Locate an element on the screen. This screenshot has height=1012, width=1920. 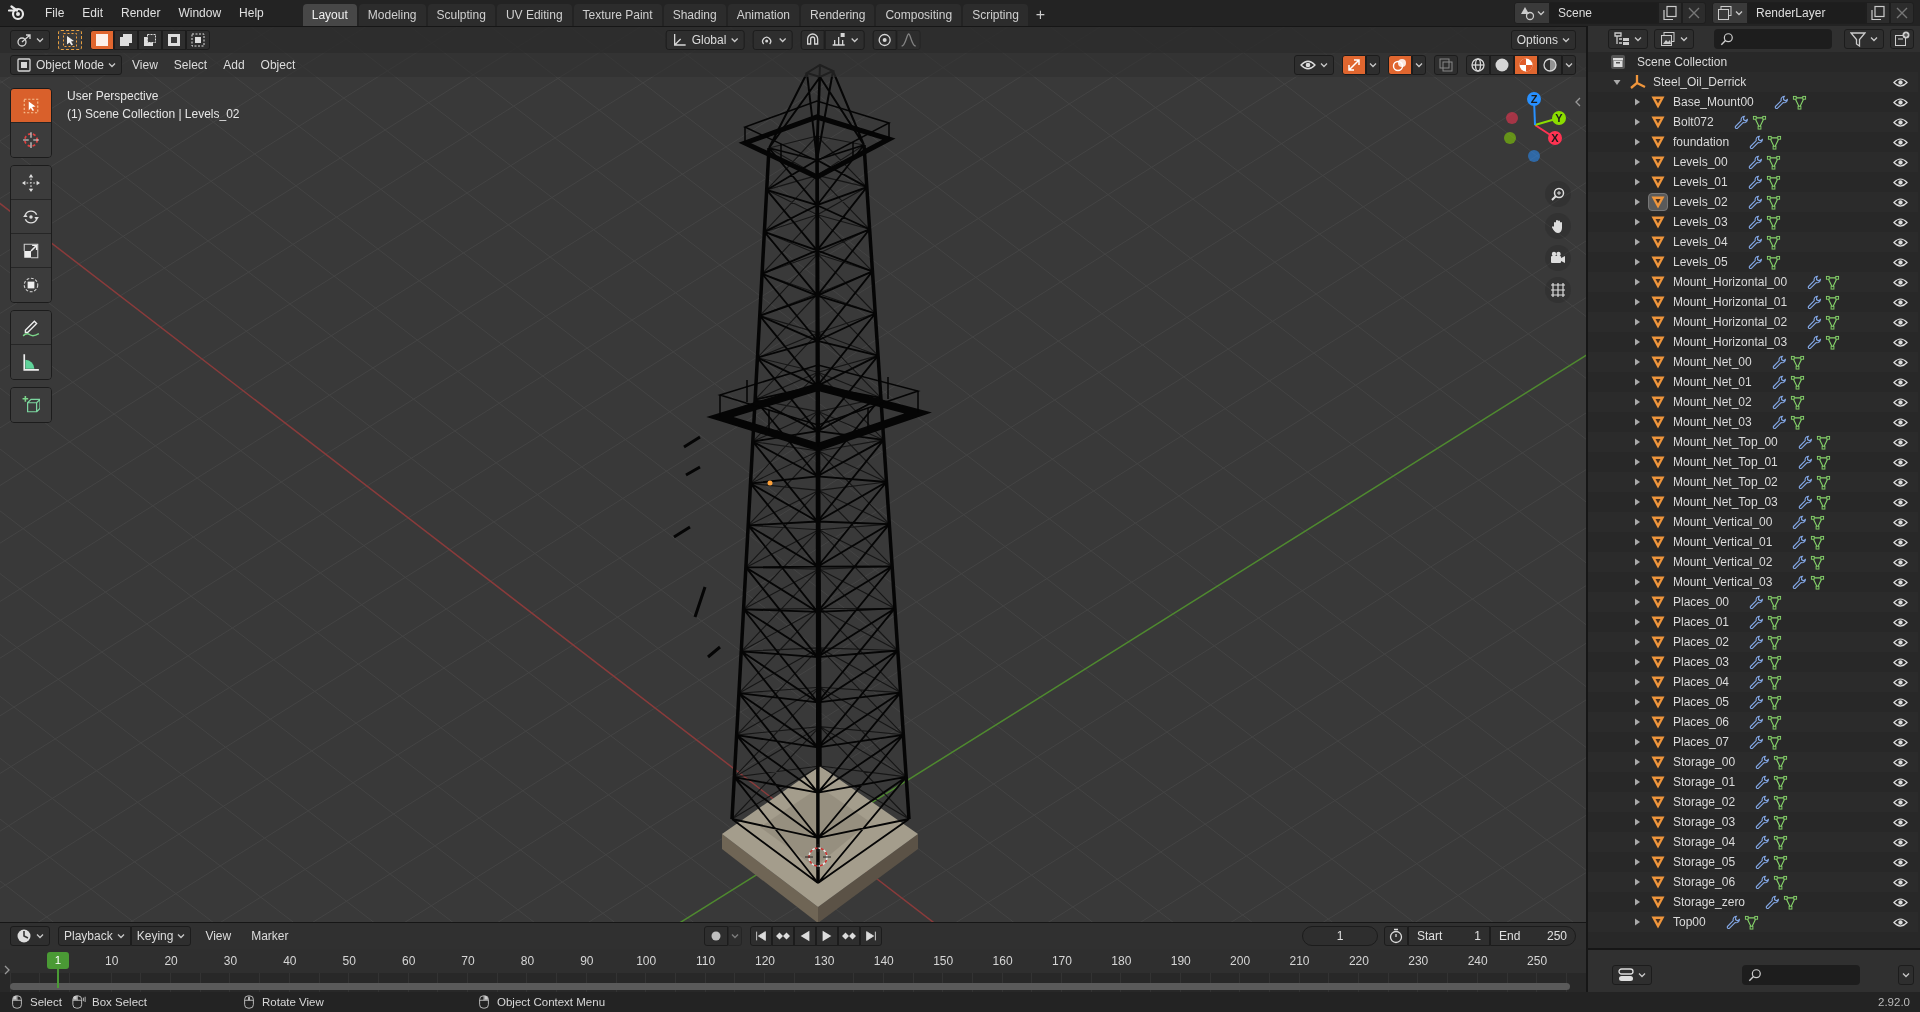
workspace-tab: Compositing is located at coordinates (919, 15).